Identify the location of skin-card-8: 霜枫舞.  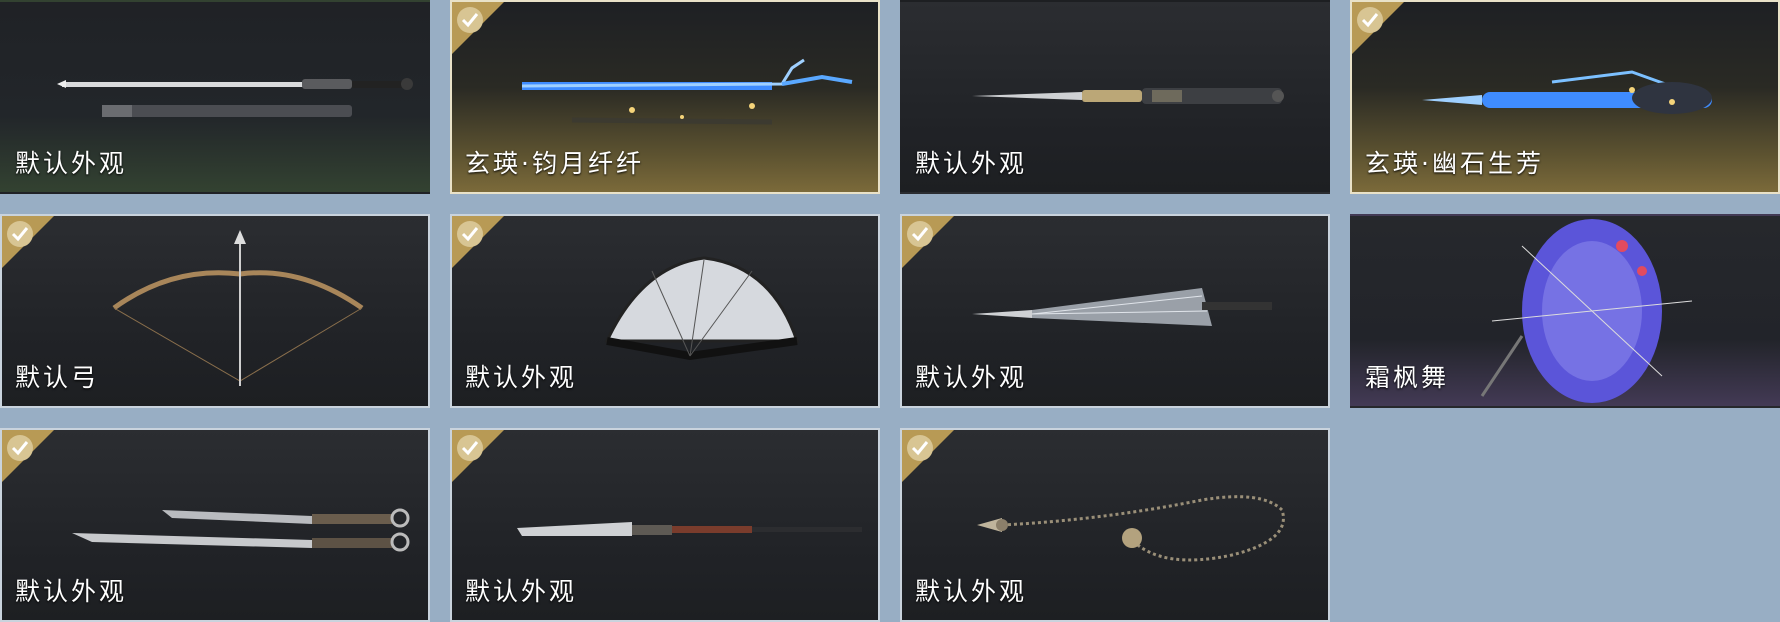
(1565, 311).